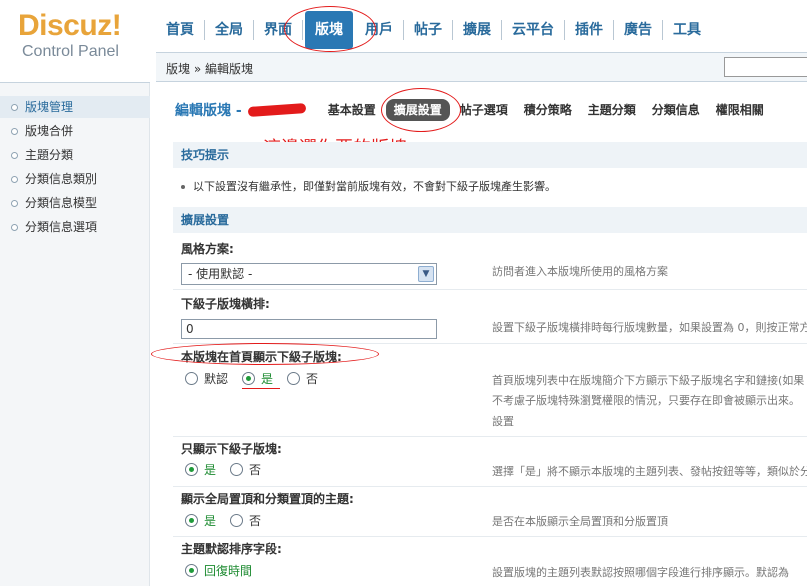 This screenshot has height=586, width=807. Describe the element at coordinates (61, 203) in the screenshot. I see `sidebar-item-label: 分類信息模型` at that location.